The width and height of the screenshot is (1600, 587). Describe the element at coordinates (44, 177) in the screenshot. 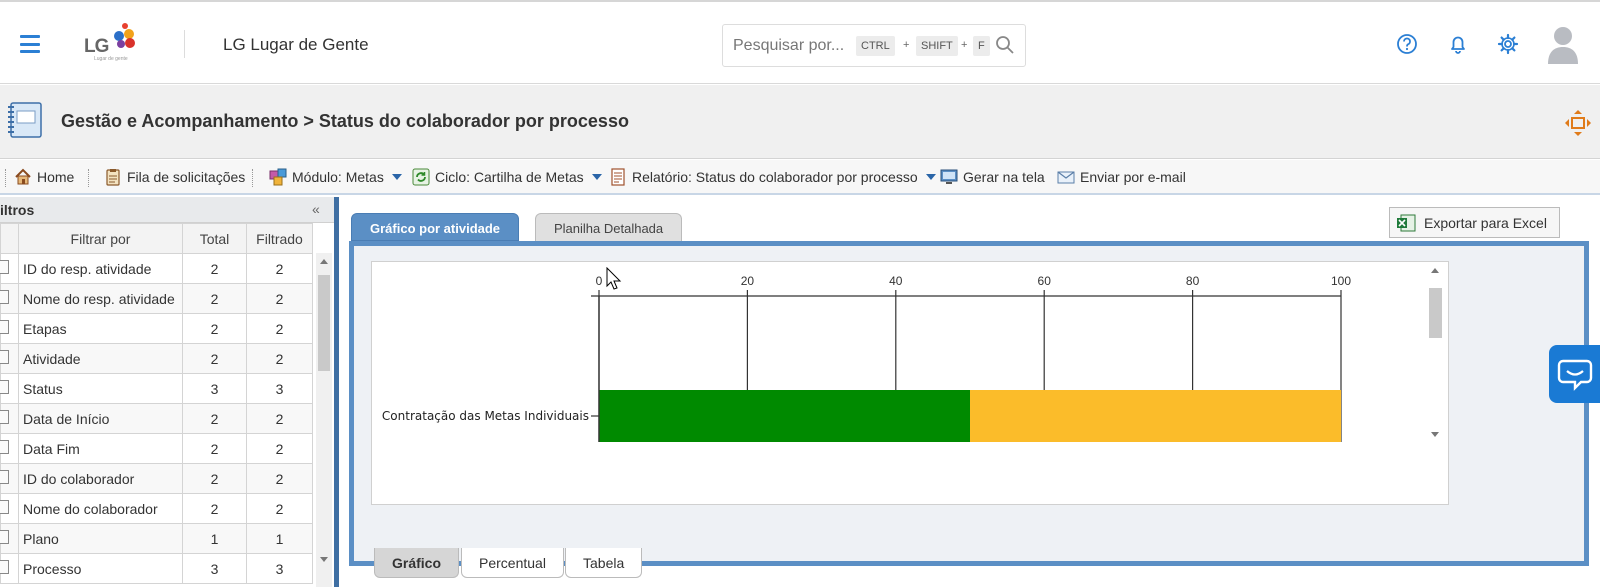

I see `home-button: Home` at that location.